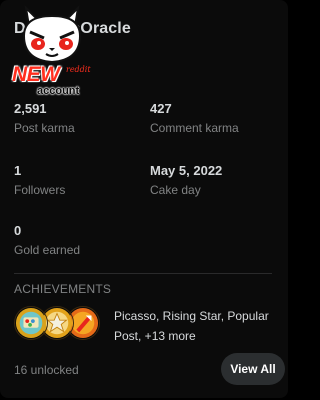 This screenshot has width=320, height=400. I want to click on post-karma-label: Post karma, so click(44, 128).